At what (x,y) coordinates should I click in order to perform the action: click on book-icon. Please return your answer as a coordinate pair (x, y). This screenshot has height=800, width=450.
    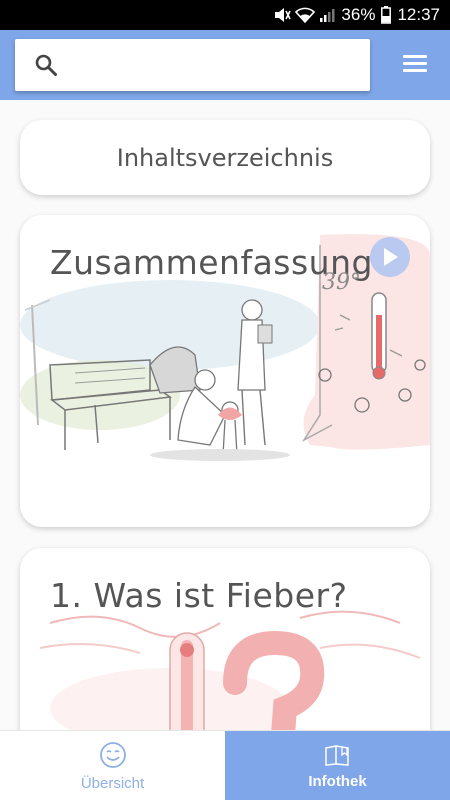
    Looking at the image, I should click on (336, 755).